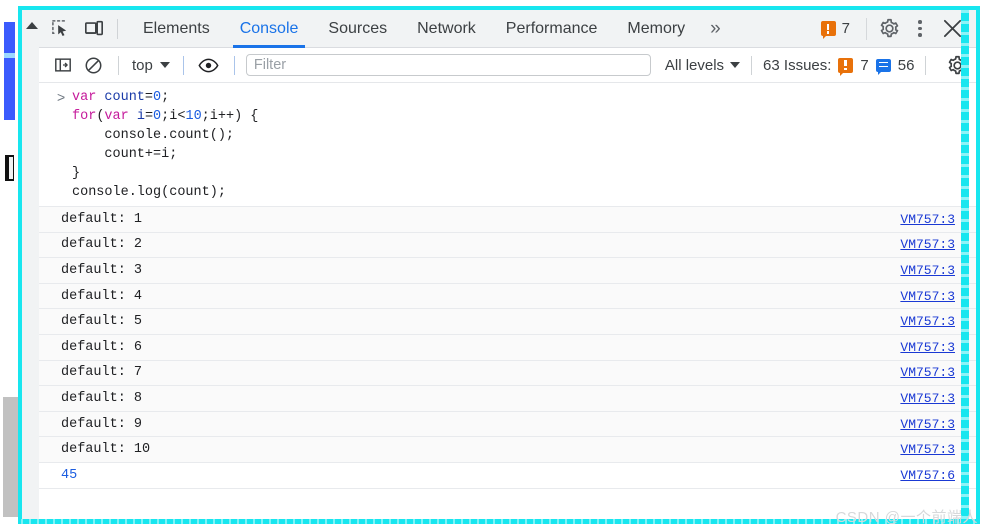 This screenshot has height=529, width=987. What do you see at coordinates (193, 116) in the screenshot?
I see `code-token-num: 10` at bounding box center [193, 116].